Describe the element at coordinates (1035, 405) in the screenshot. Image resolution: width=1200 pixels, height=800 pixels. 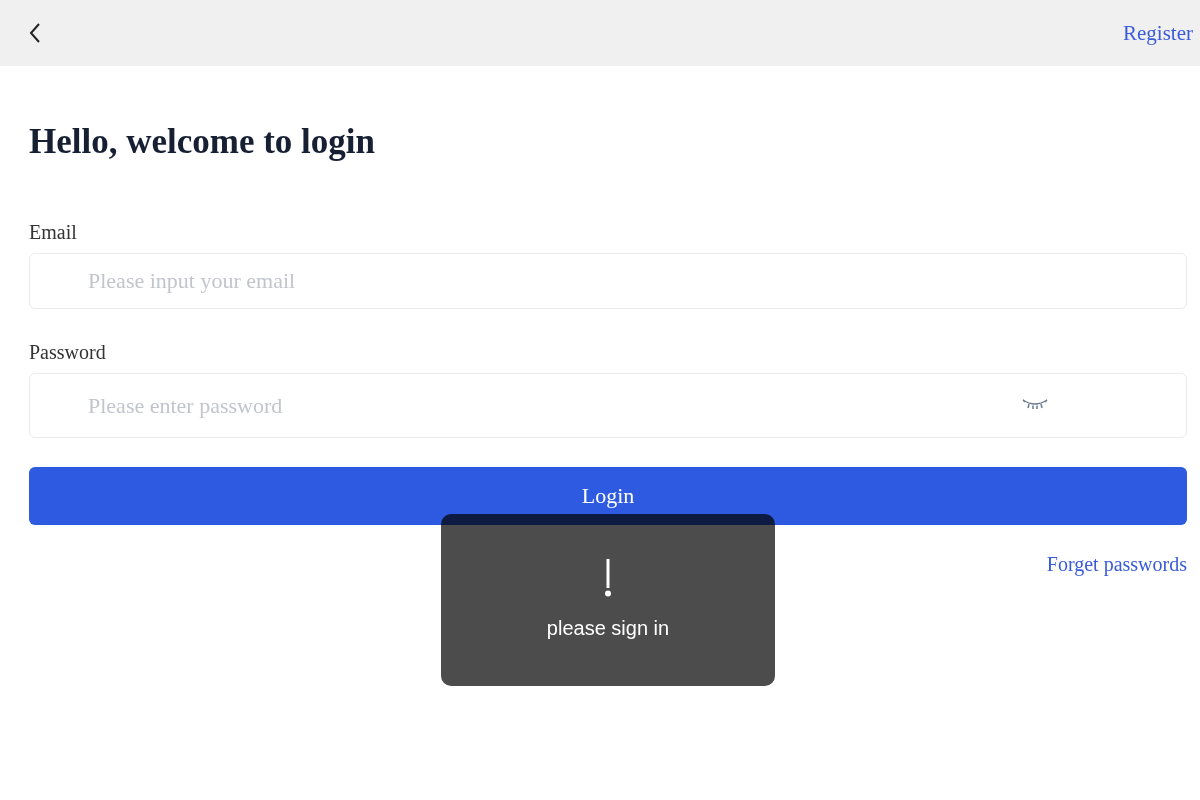
I see `closed-eye-icon` at that location.